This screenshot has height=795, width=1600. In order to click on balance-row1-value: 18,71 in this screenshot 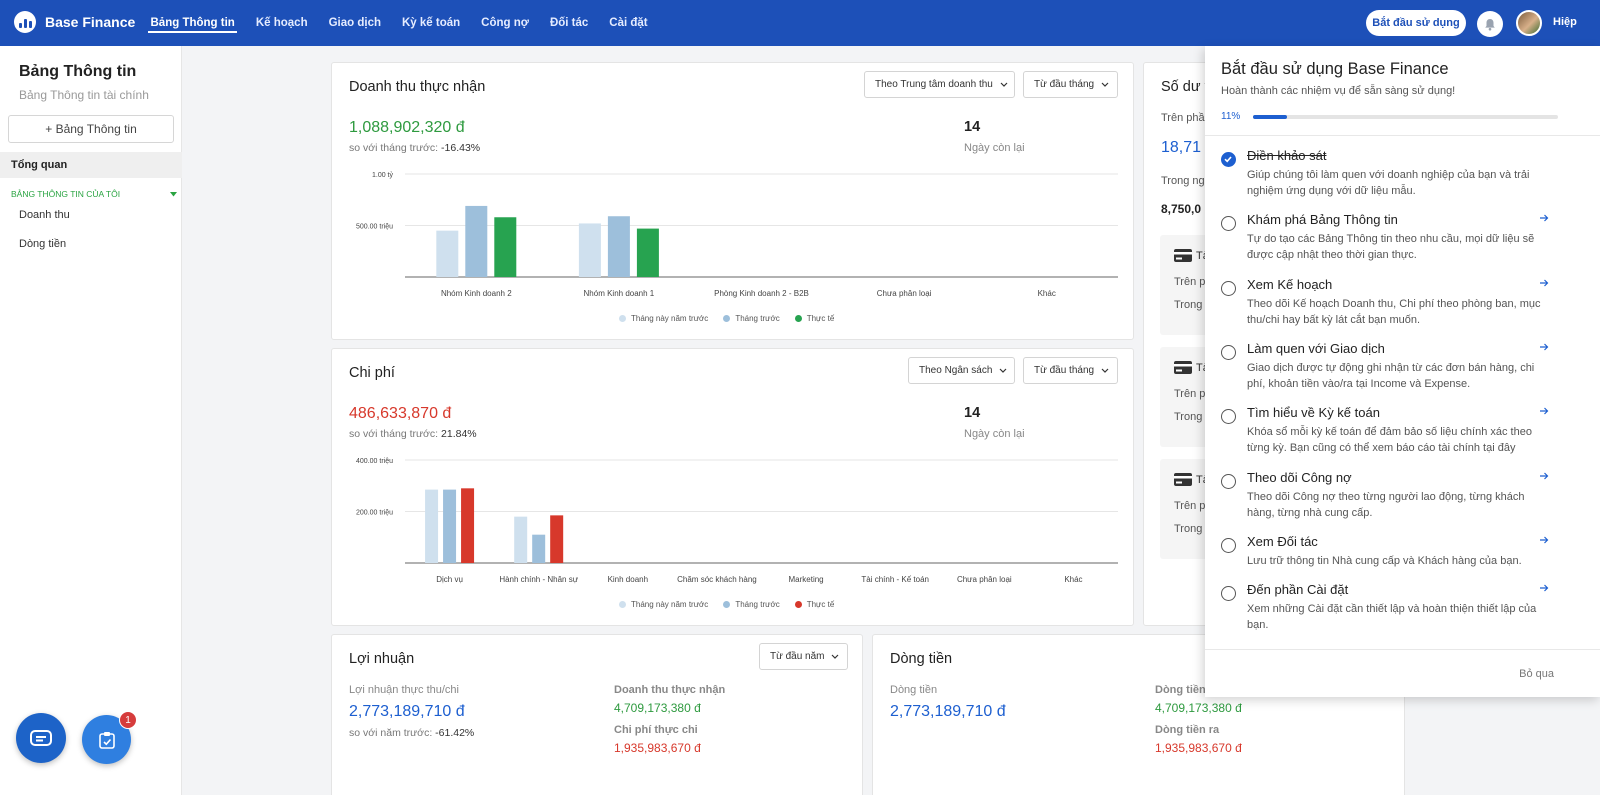, I will do `click(1181, 147)`.